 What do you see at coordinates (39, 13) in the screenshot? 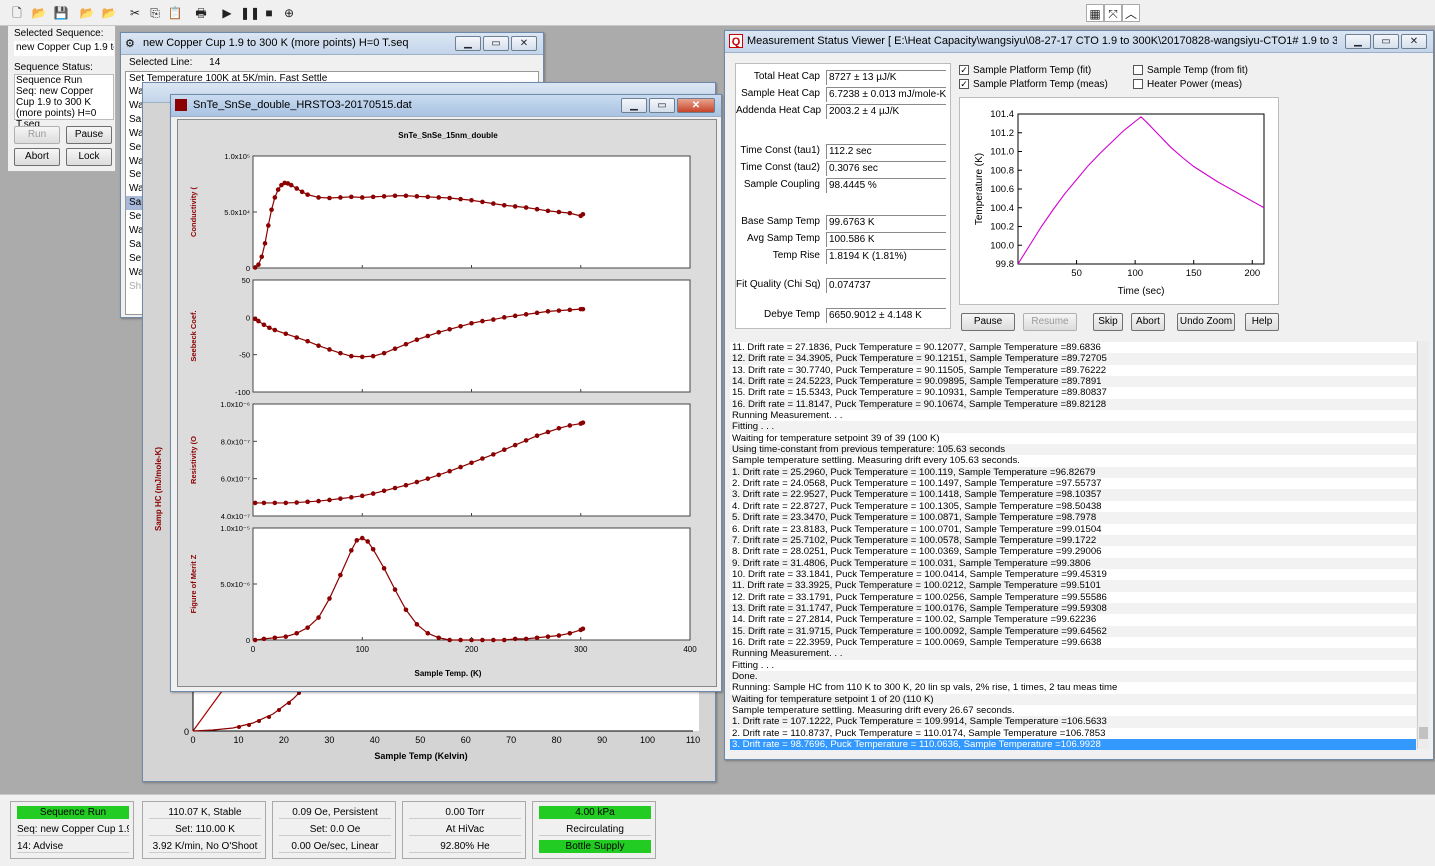
I see `open-file-icon: 📂` at bounding box center [39, 13].